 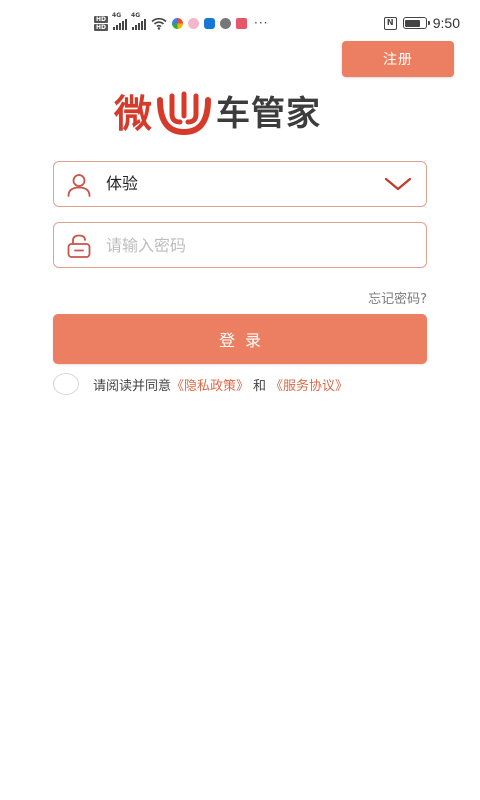 I want to click on agreement-row: 请阅读并同意 《隐私政策》 和 《服务协议》, so click(x=200, y=384).